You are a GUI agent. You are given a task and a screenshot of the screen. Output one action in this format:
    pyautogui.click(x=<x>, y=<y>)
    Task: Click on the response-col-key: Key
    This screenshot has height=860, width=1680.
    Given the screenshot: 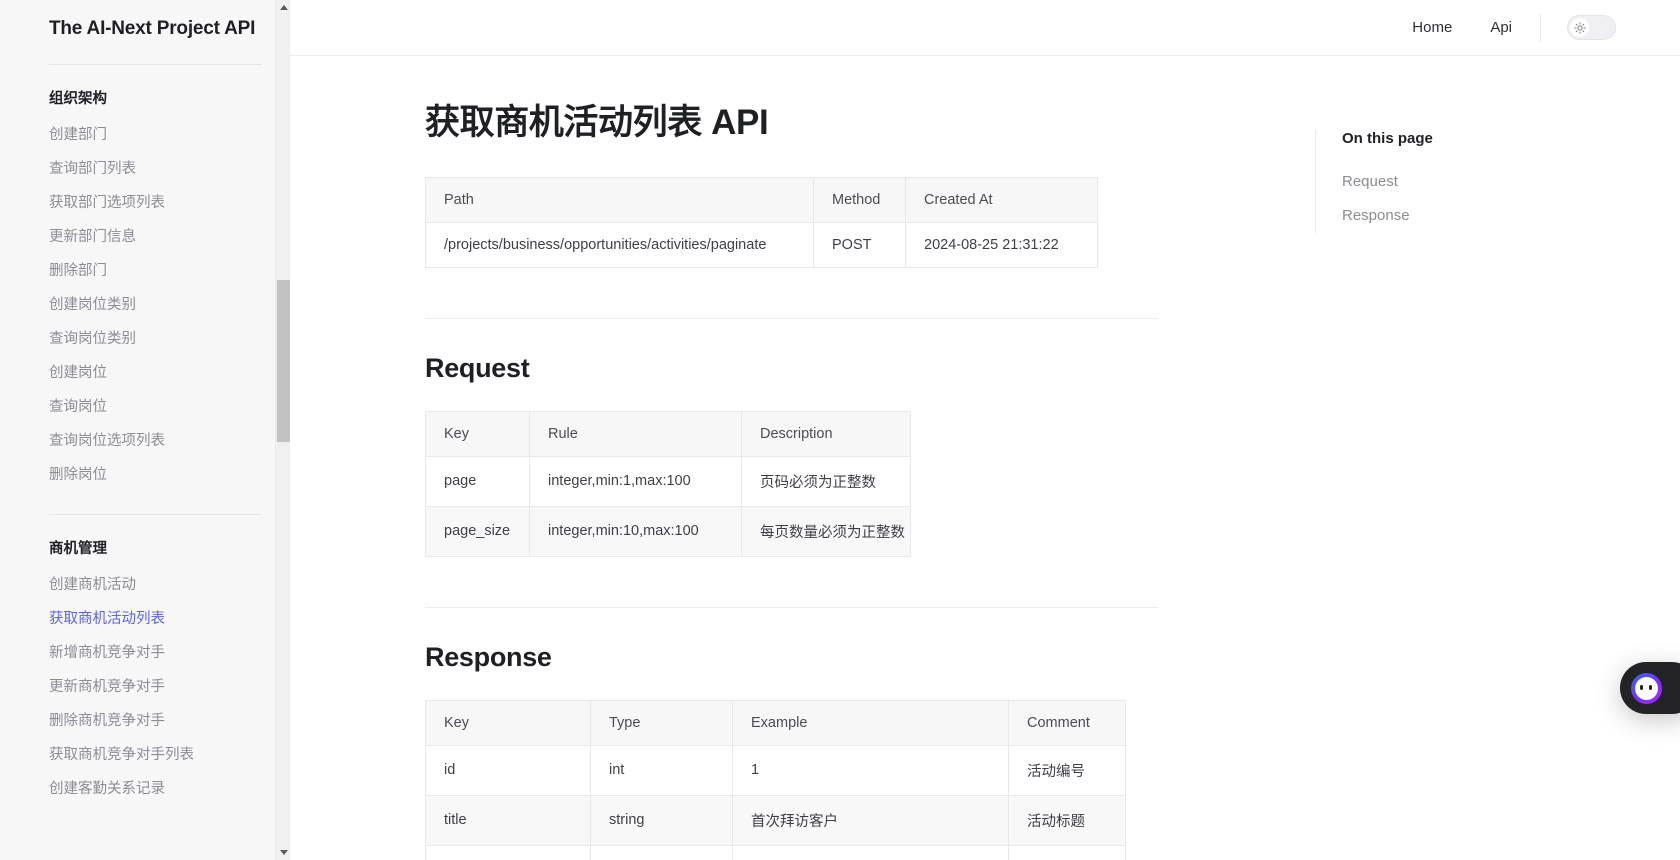 What is the action you would take?
    pyautogui.click(x=508, y=723)
    